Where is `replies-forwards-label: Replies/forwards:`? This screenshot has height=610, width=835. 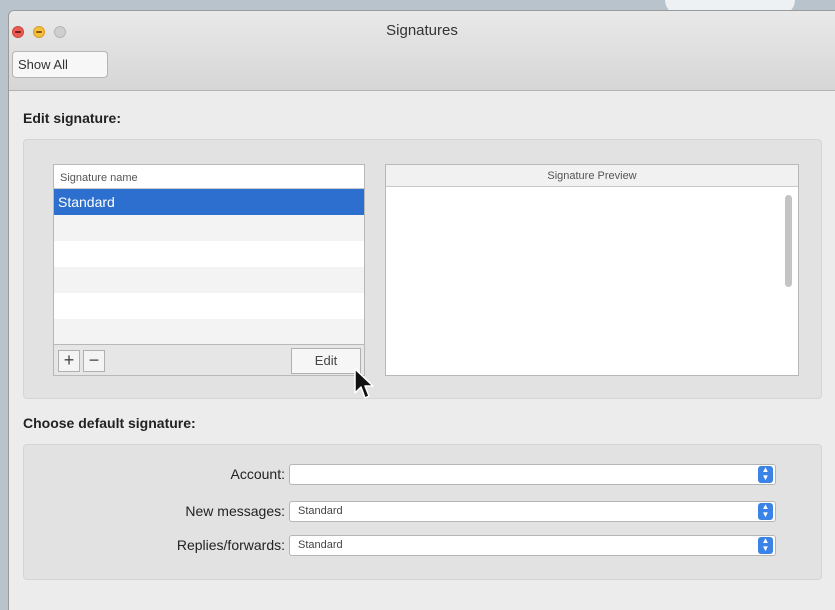
replies-forwards-label: Replies/forwards: is located at coordinates (230, 545).